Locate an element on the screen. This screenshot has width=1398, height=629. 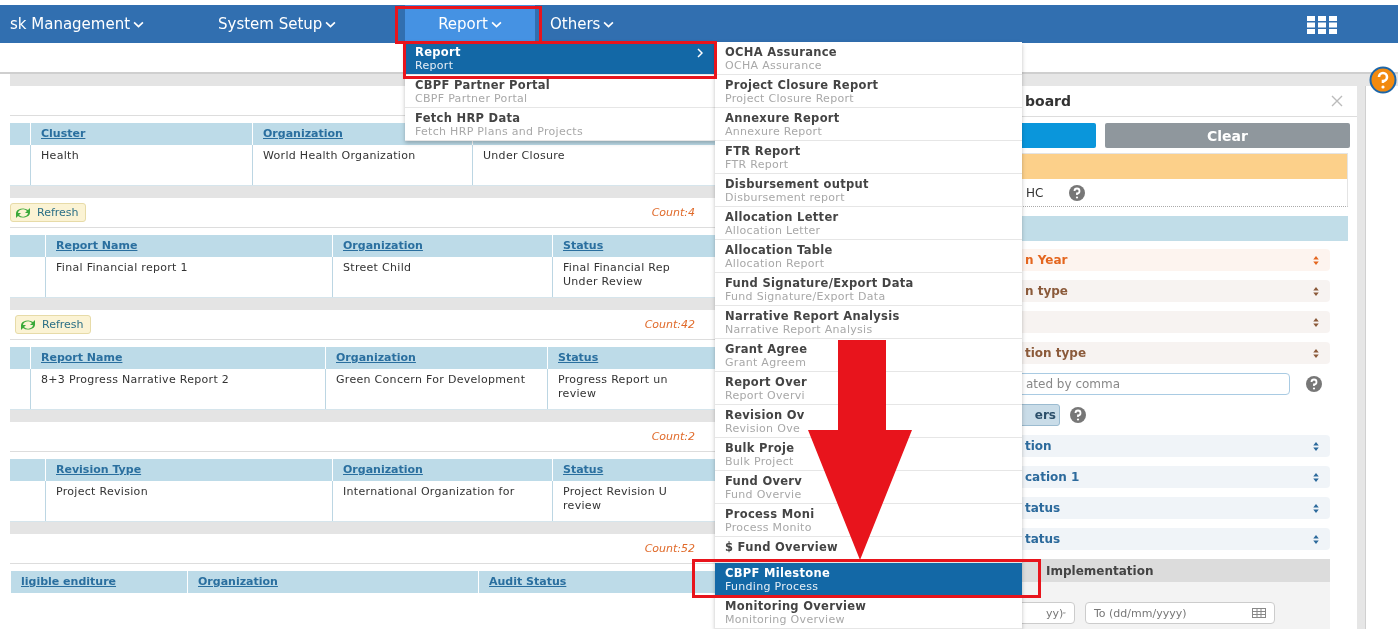
menu-item: CBPF Milestone Funding Process is located at coordinates (868, 579).